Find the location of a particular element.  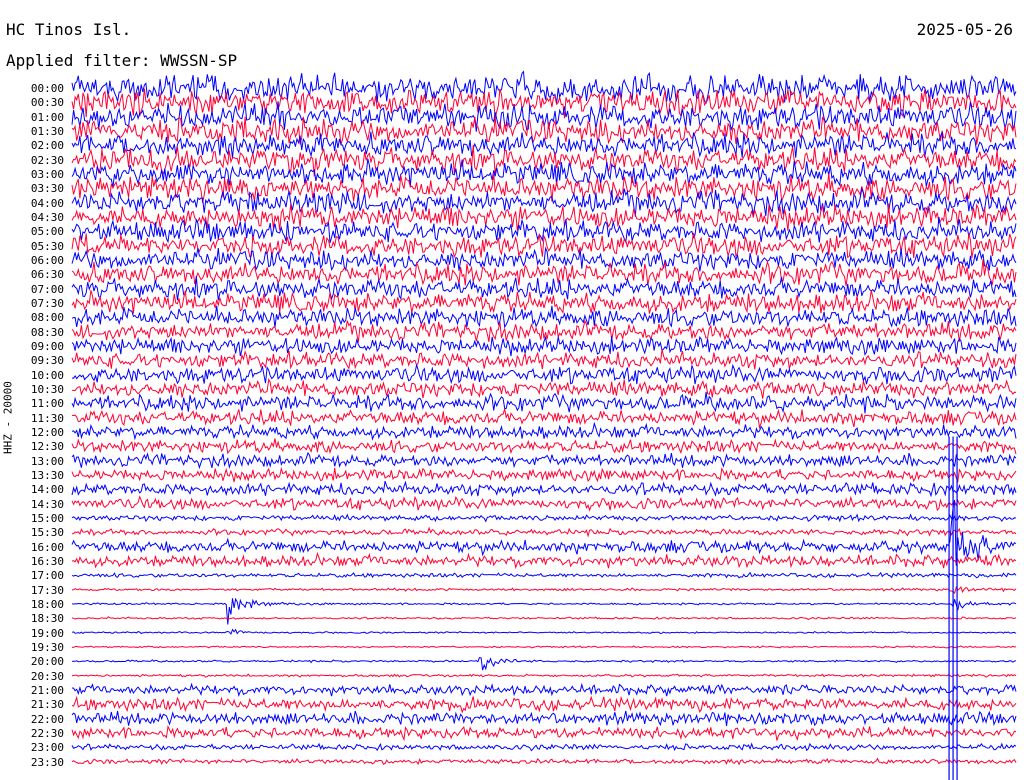

trace-row-1930 is located at coordinates (544, 647).